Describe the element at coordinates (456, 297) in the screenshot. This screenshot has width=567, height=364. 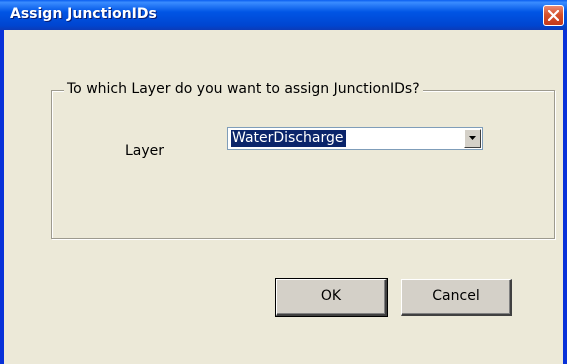
I see `cancel-button: Cancel` at that location.